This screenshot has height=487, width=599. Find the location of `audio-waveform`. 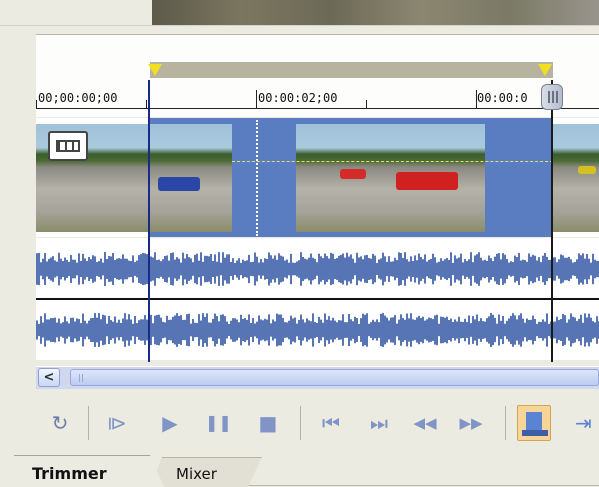

audio-waveform is located at coordinates (317, 330).